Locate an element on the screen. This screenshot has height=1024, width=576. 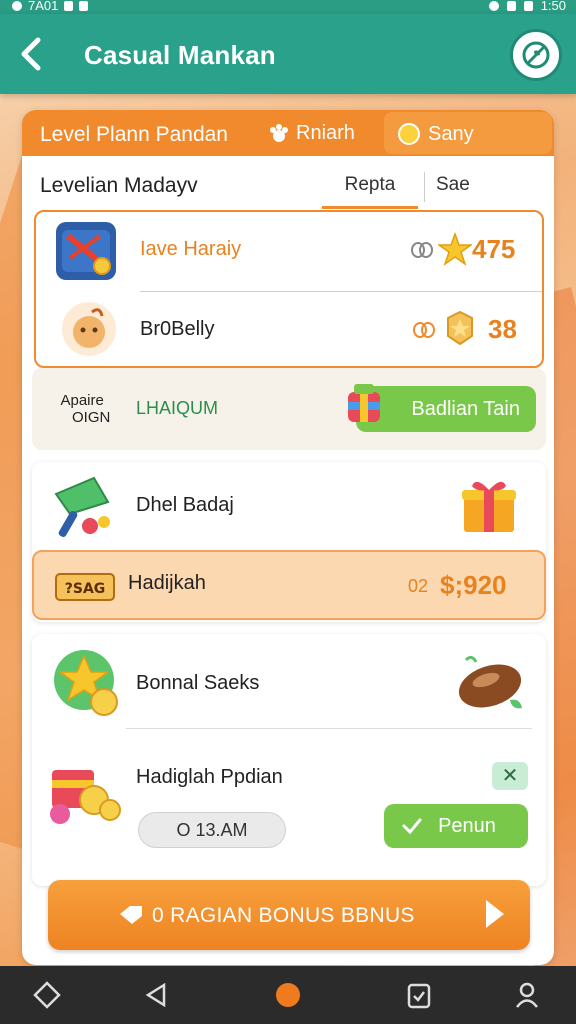
profile-action-button is located at coordinates (536, 55).